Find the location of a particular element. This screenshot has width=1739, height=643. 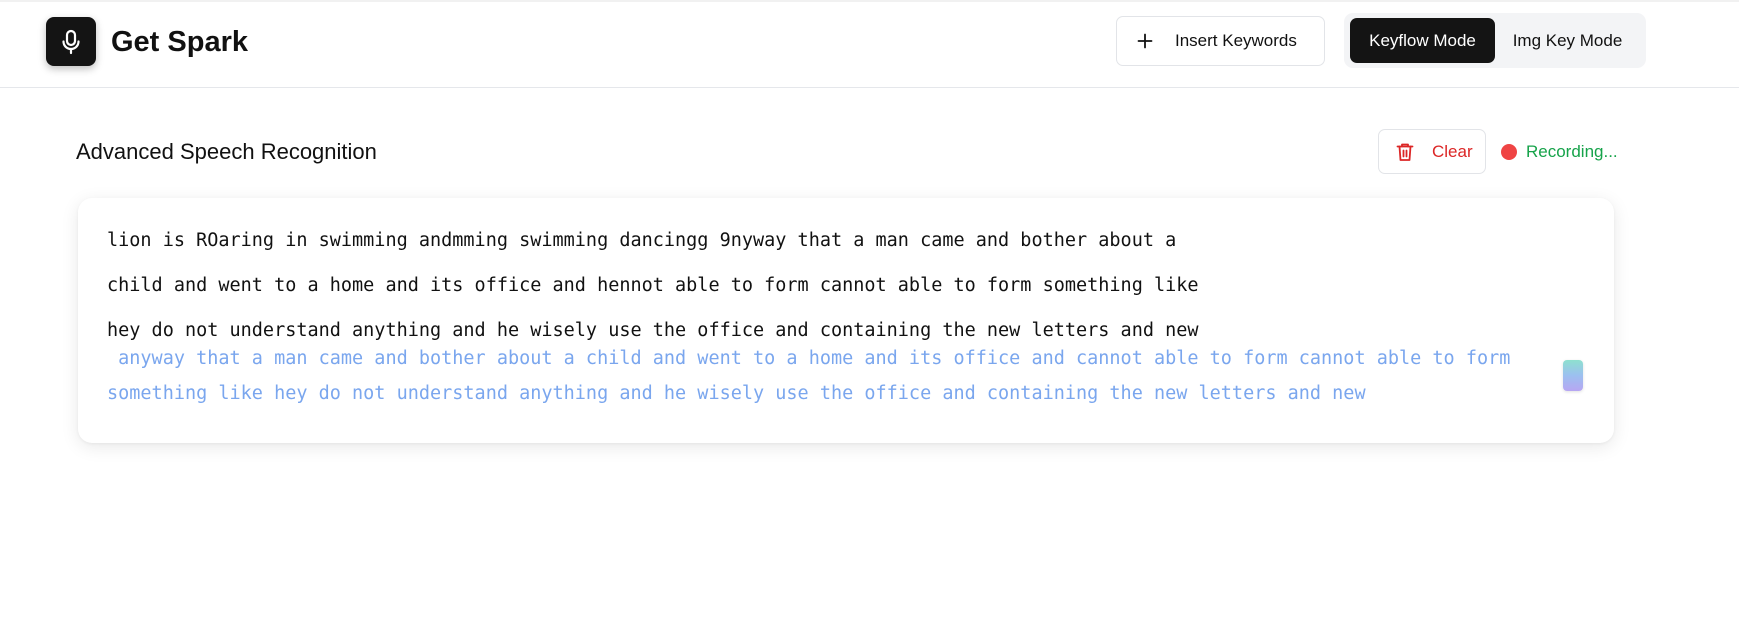

mode-toggle: Keyflow Mode Img Key Mode is located at coordinates (1495, 40).